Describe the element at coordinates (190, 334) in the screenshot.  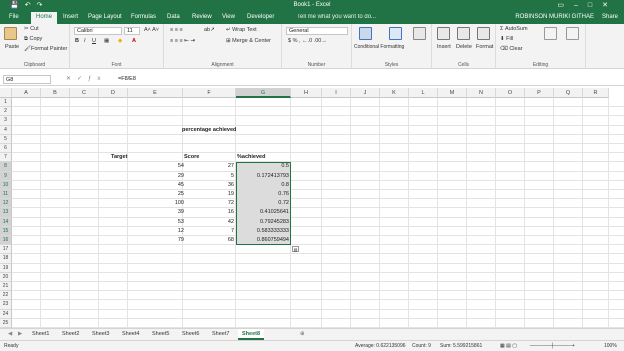
I see `sheet-tab-6: Sheet6` at that location.